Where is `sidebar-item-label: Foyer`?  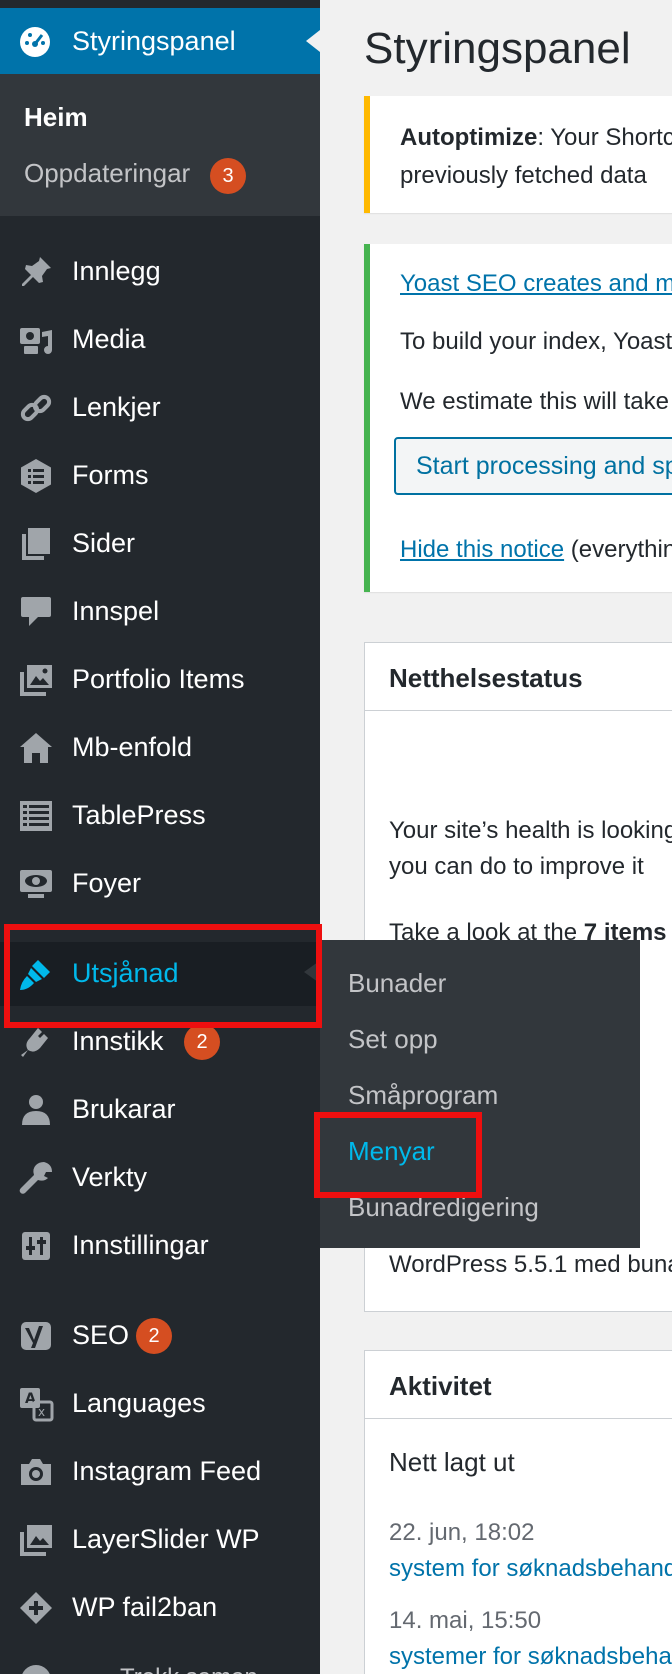 sidebar-item-label: Foyer is located at coordinates (107, 883).